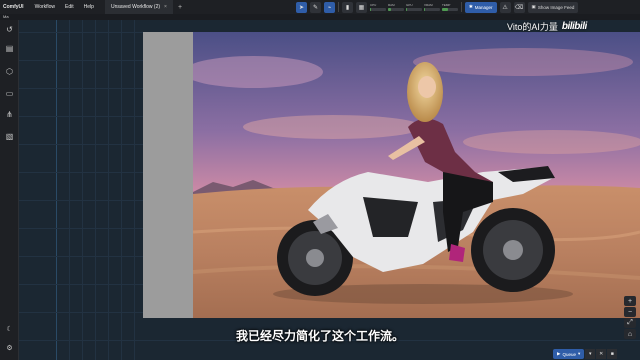 This screenshot has width=640, height=360. What do you see at coordinates (329, 7) in the screenshot?
I see `link-icon: ⌁` at bounding box center [329, 7].